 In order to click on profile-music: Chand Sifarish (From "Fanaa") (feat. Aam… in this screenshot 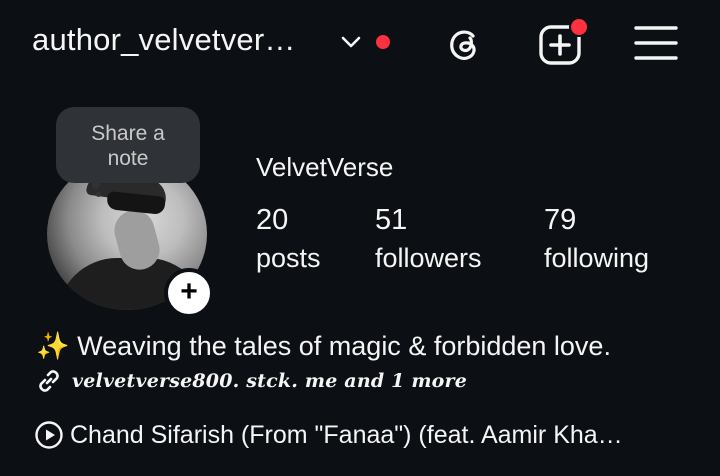, I will do `click(328, 435)`.